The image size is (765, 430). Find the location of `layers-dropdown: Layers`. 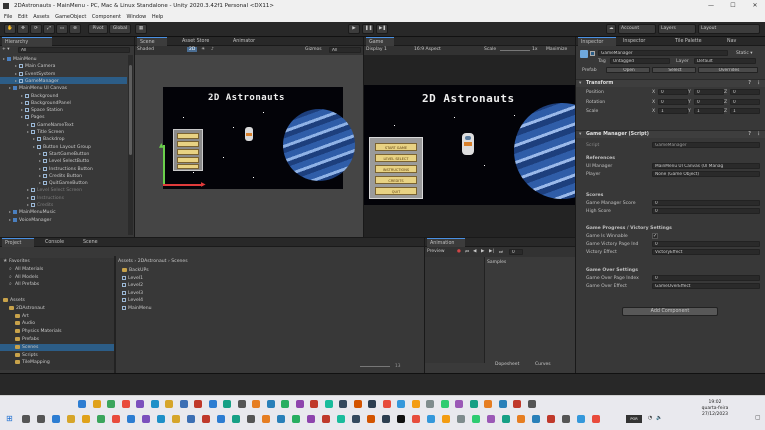

layers-dropdown: Layers is located at coordinates (677, 29).